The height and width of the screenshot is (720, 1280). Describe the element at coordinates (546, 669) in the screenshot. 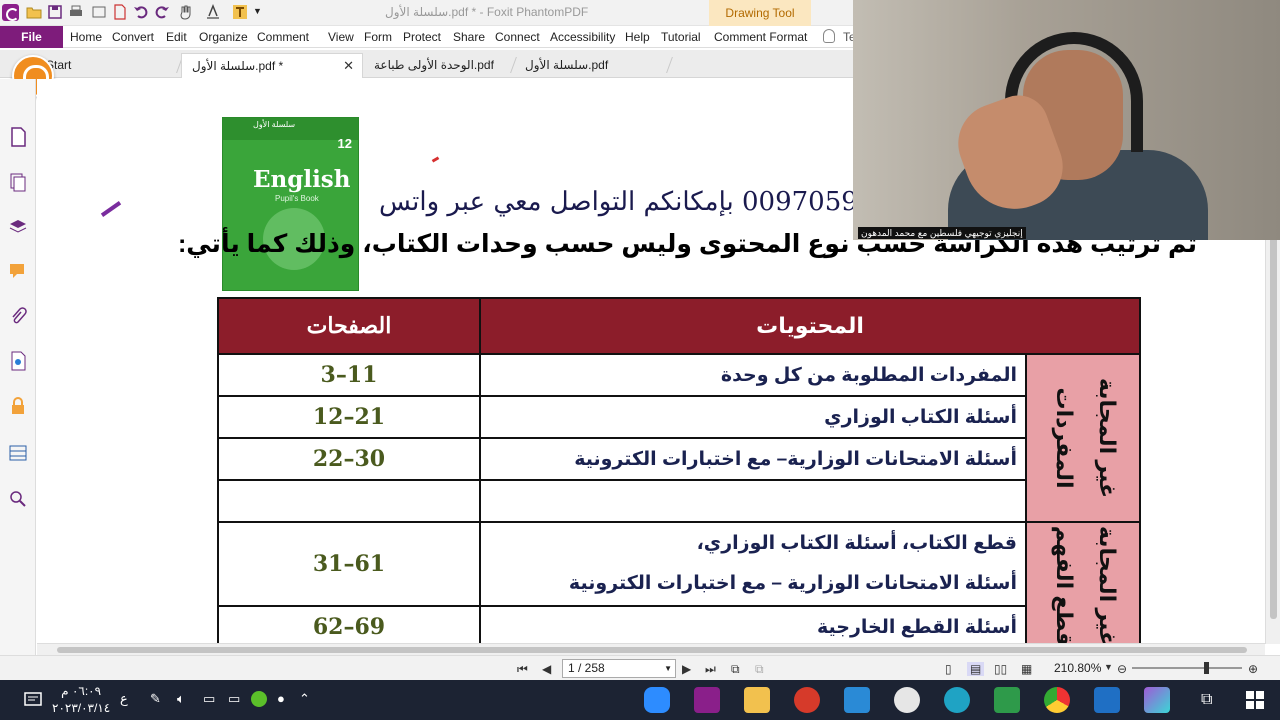

I see `previous-page-icon: ◀` at that location.